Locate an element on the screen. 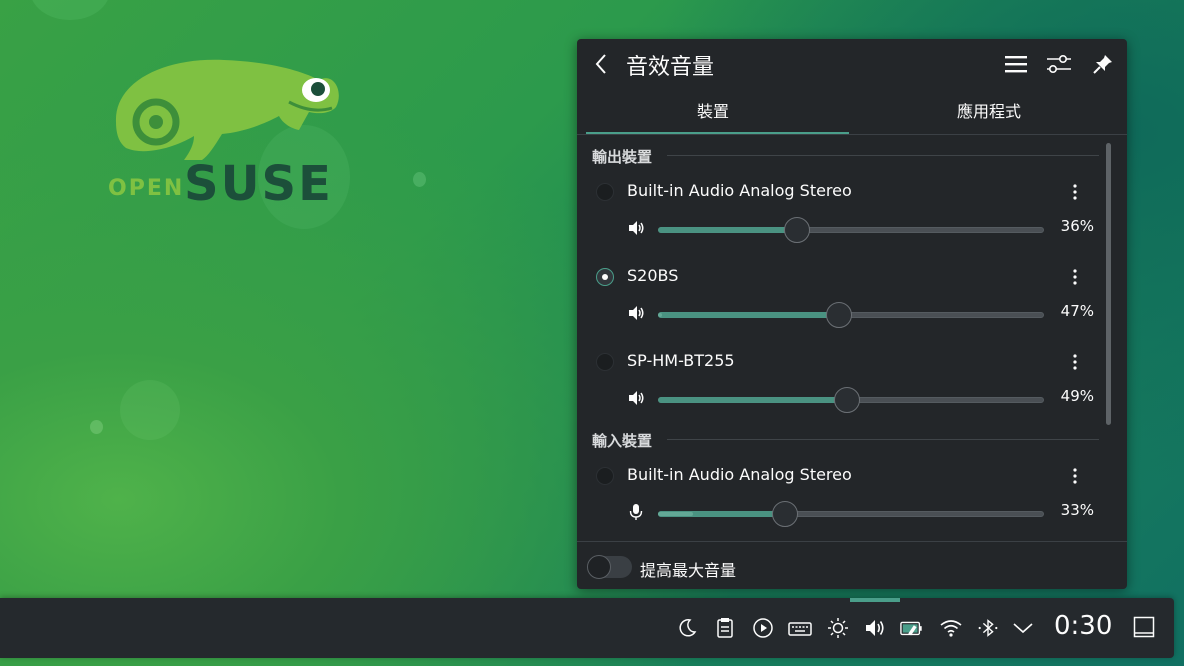  sliders-icon is located at coordinates (1059, 64).